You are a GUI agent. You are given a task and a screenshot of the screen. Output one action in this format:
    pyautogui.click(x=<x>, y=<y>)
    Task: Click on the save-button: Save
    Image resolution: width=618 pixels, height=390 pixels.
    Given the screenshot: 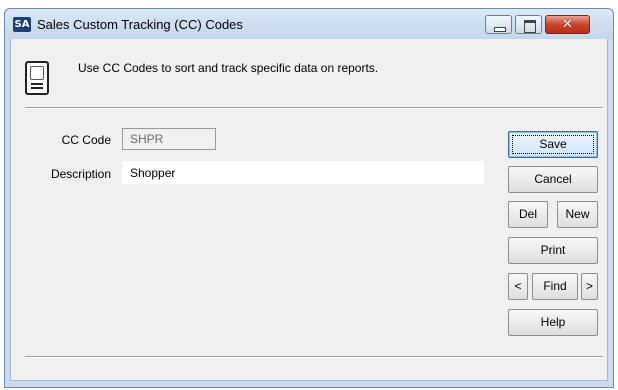 What is the action you would take?
    pyautogui.click(x=553, y=144)
    